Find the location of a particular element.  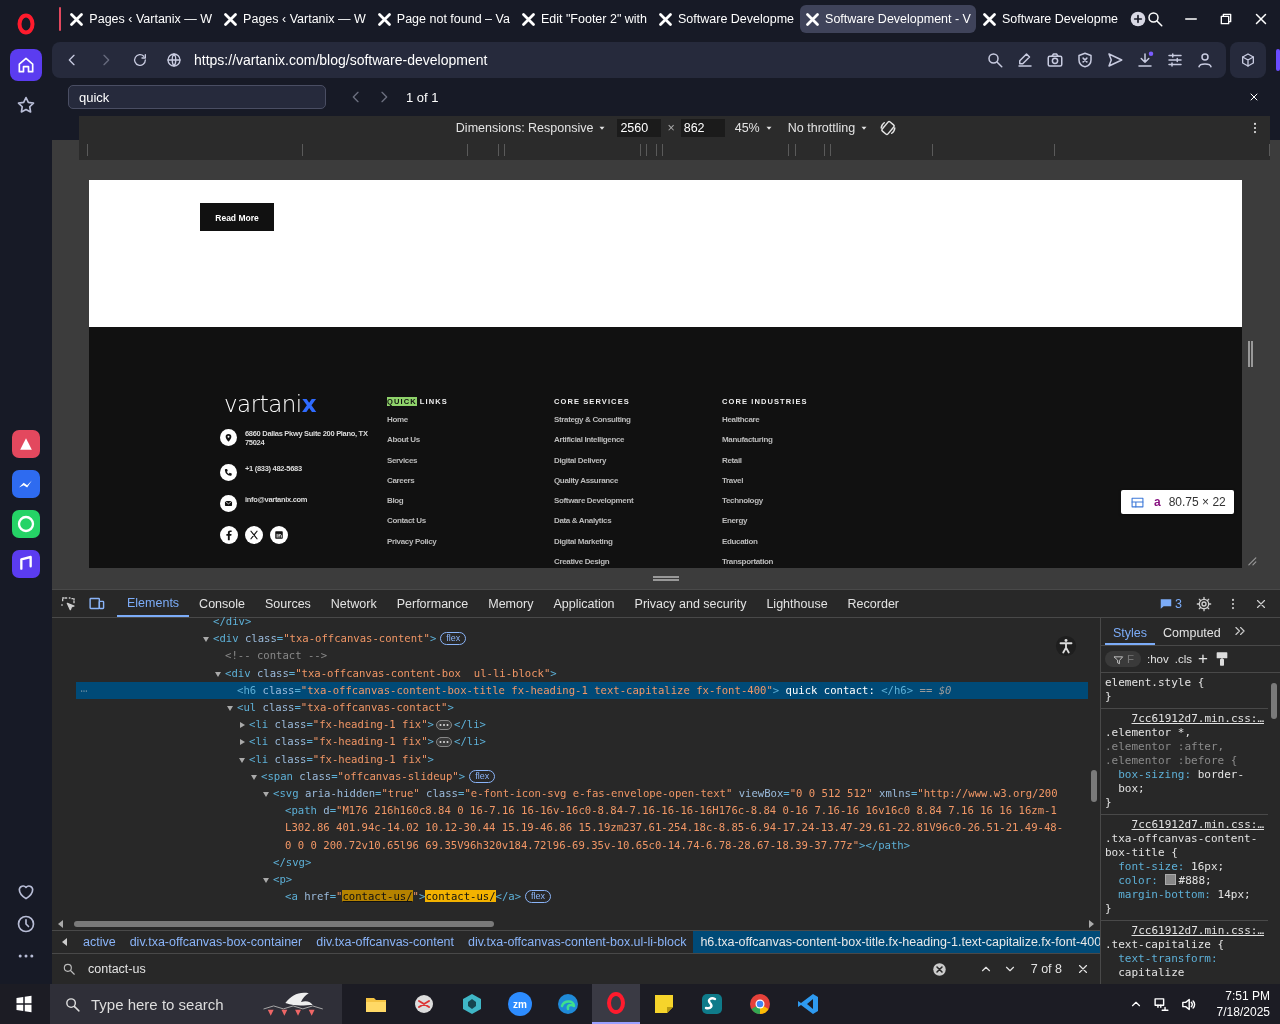

reload-icon is located at coordinates (140, 60).